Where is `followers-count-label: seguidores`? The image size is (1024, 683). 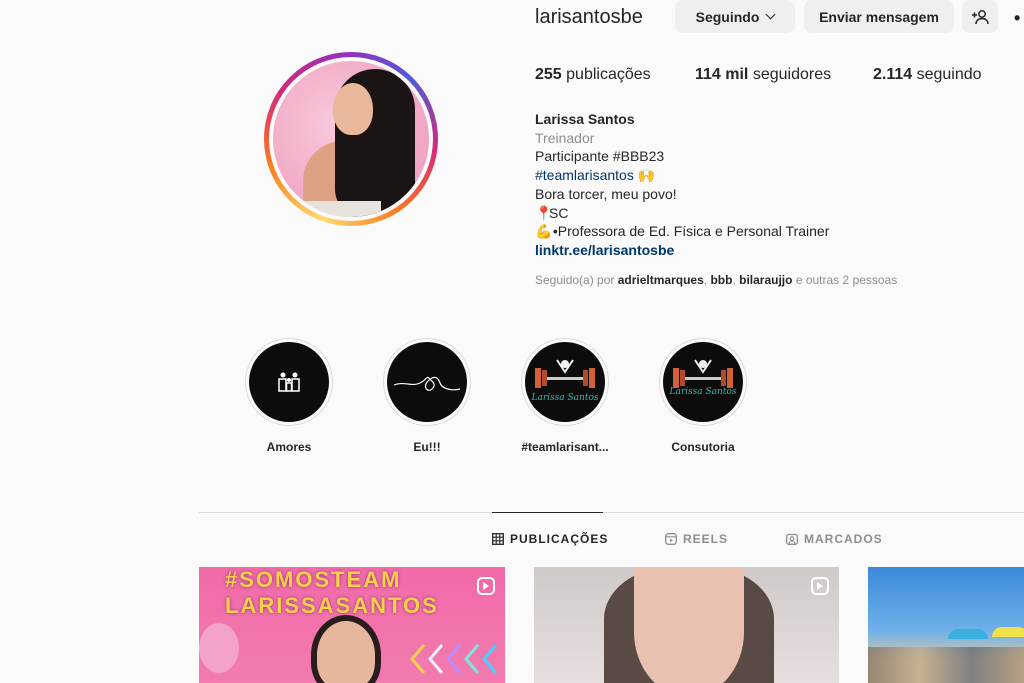 followers-count-label: seguidores is located at coordinates (792, 74).